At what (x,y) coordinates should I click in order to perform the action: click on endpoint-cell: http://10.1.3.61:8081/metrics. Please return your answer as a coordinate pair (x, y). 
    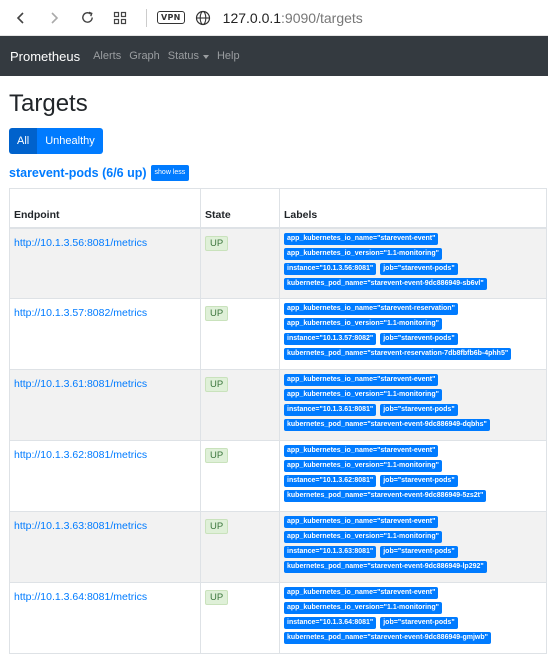
    Looking at the image, I should click on (105, 405).